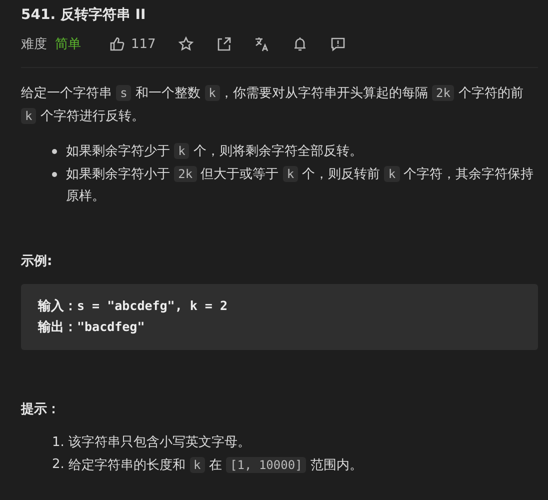 The image size is (548, 500). Describe the element at coordinates (117, 44) in the screenshot. I see `thumbs-up-icon` at that location.